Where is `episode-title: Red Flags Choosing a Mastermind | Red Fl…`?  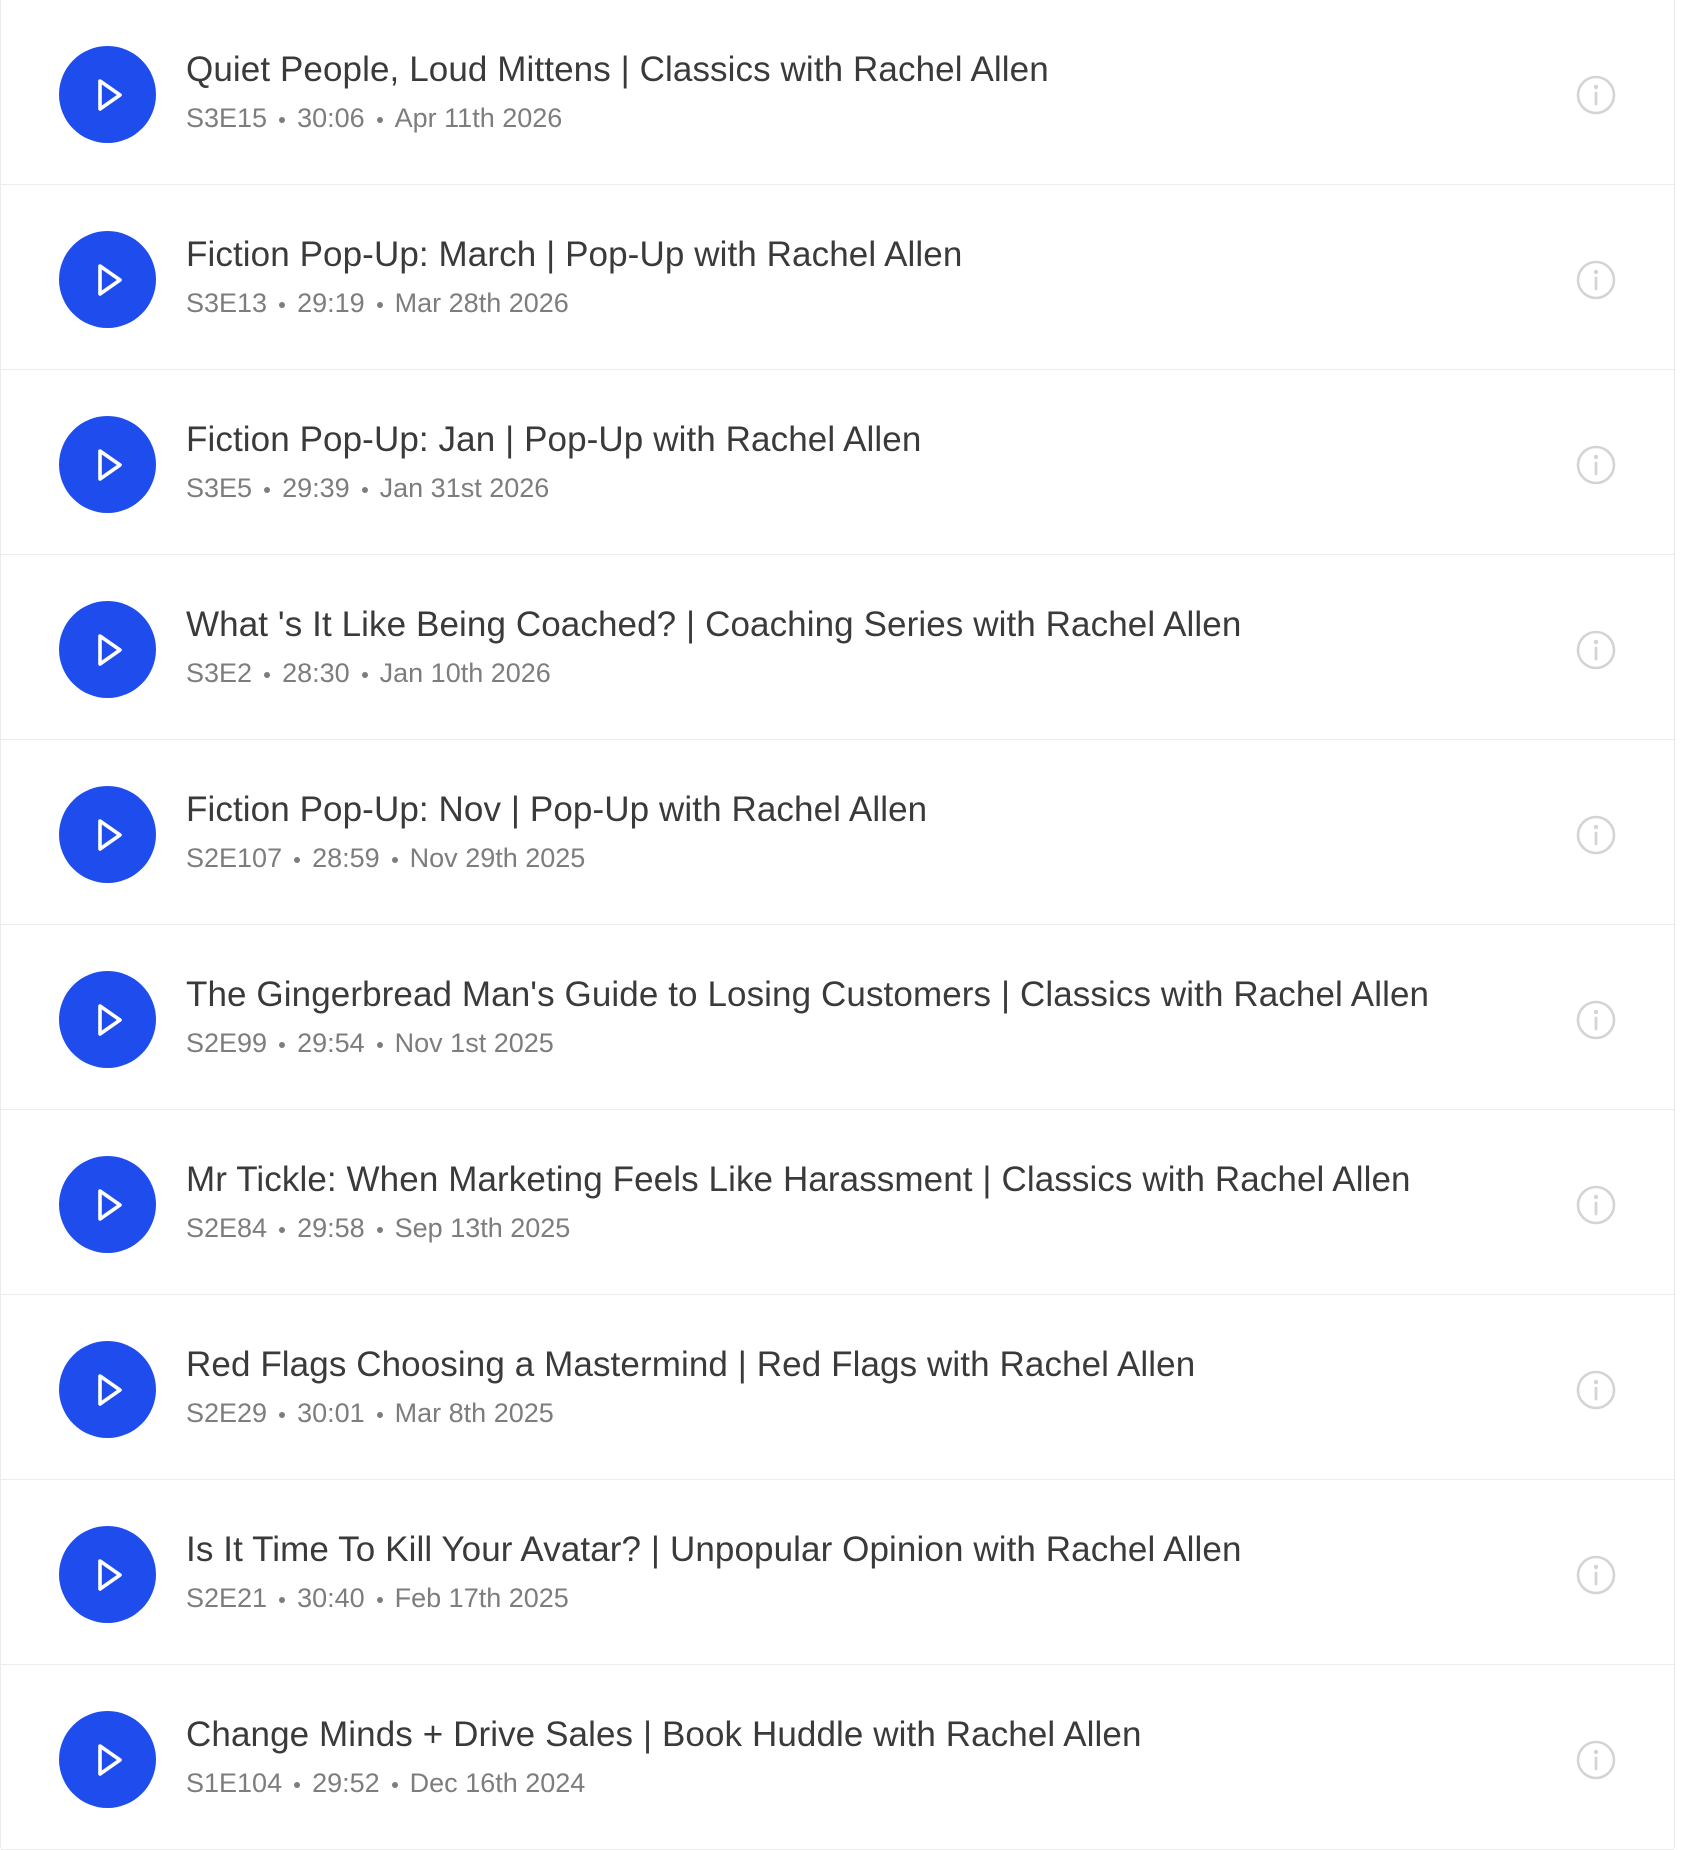
episode-title: Red Flags Choosing a Mastermind | Red Fl… is located at coordinates (690, 1365).